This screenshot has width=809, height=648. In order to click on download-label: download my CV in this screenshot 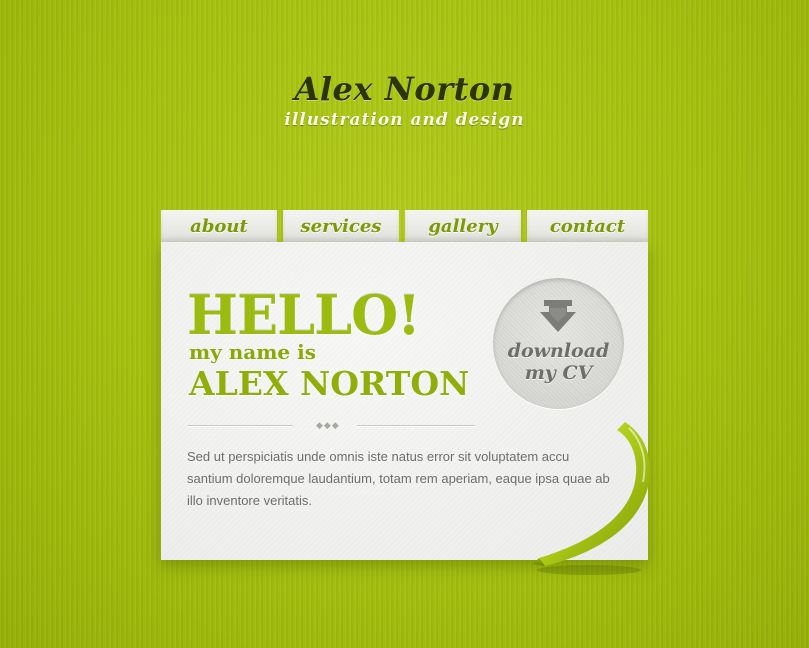, I will do `click(558, 362)`.